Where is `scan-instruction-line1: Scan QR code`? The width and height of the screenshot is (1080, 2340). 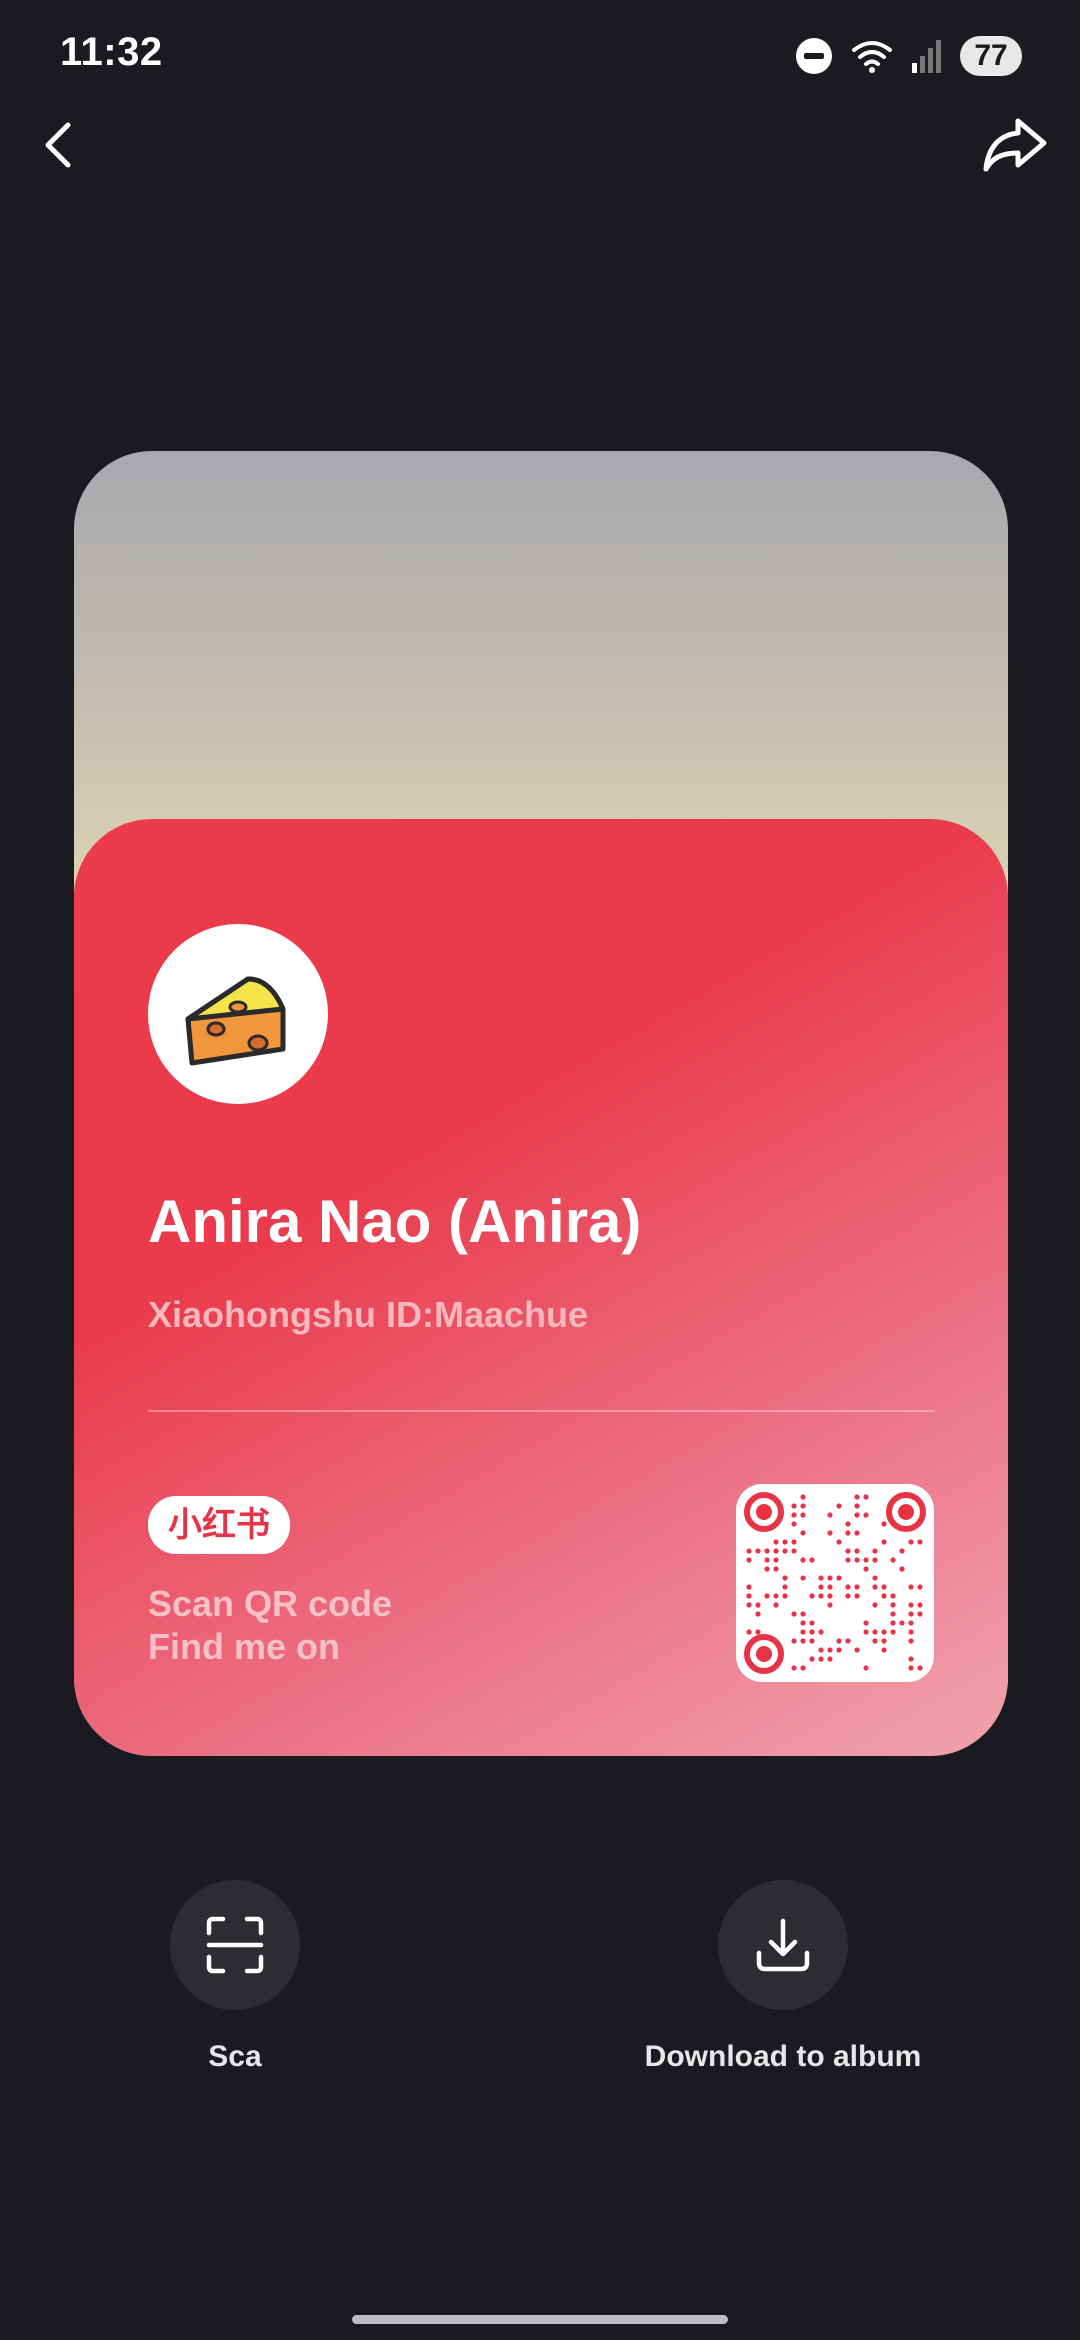
scan-instruction-line1: Scan QR code is located at coordinates (270, 1603).